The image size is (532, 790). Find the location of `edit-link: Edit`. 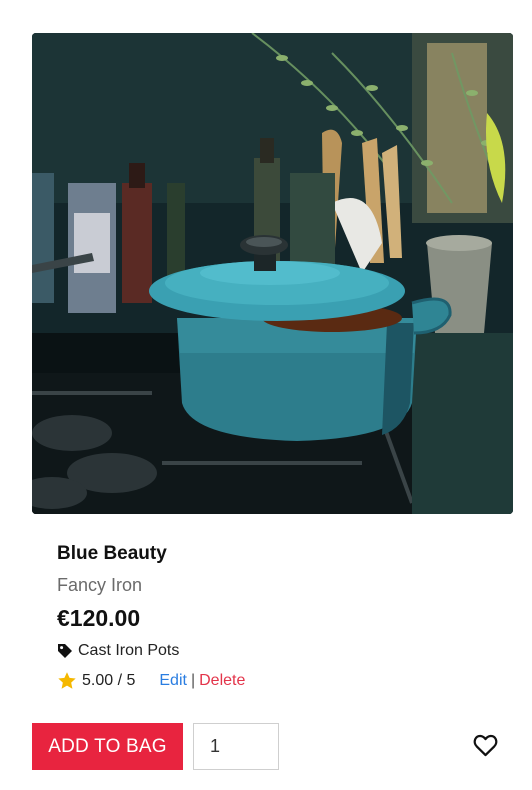

edit-link: Edit is located at coordinates (173, 681).